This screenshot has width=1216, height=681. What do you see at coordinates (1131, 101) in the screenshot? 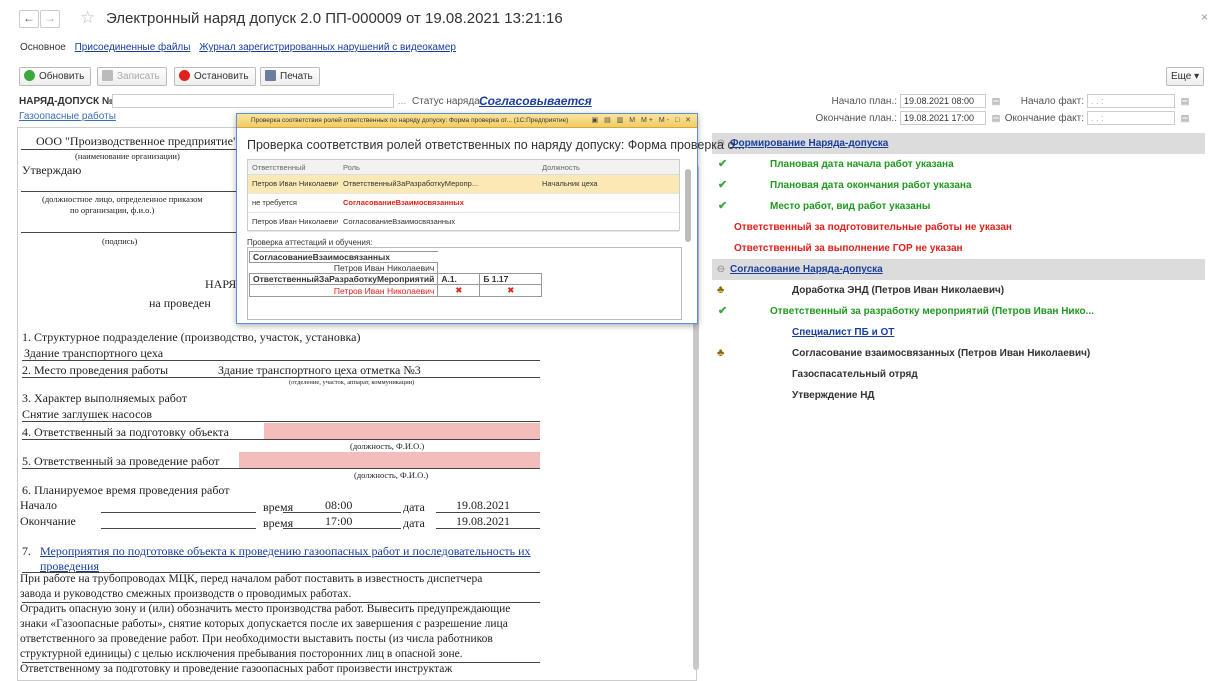
I see `fact-start-field: . . :` at bounding box center [1131, 101].